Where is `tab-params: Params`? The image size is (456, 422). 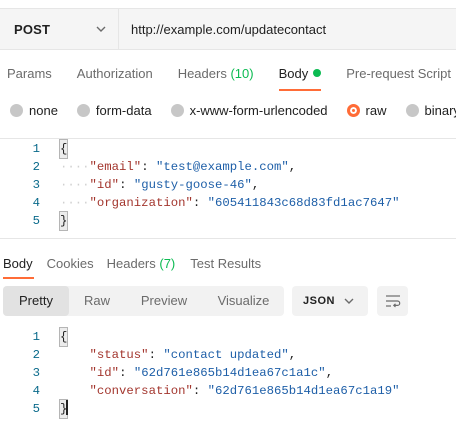
tab-params: Params is located at coordinates (30, 74).